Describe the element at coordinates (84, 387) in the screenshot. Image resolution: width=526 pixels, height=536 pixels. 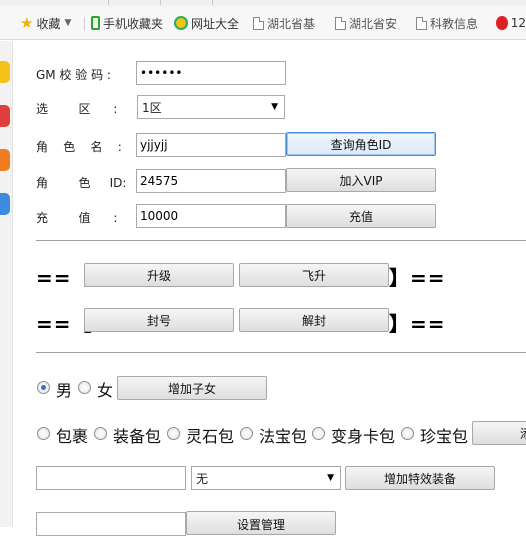
I see `gender-female-radio` at that location.